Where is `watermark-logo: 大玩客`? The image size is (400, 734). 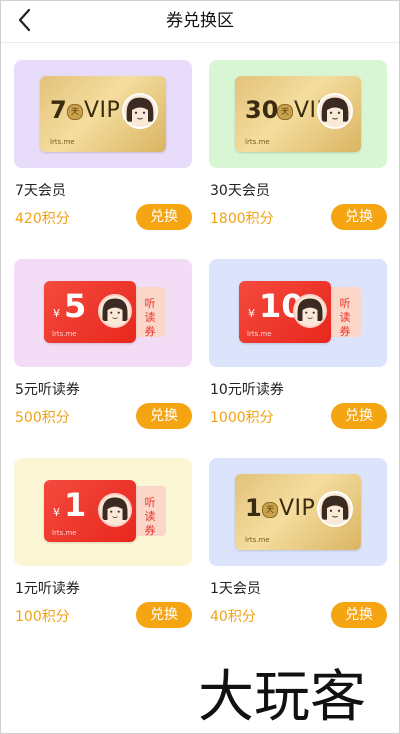
watermark-logo: 大玩客 is located at coordinates (282, 697).